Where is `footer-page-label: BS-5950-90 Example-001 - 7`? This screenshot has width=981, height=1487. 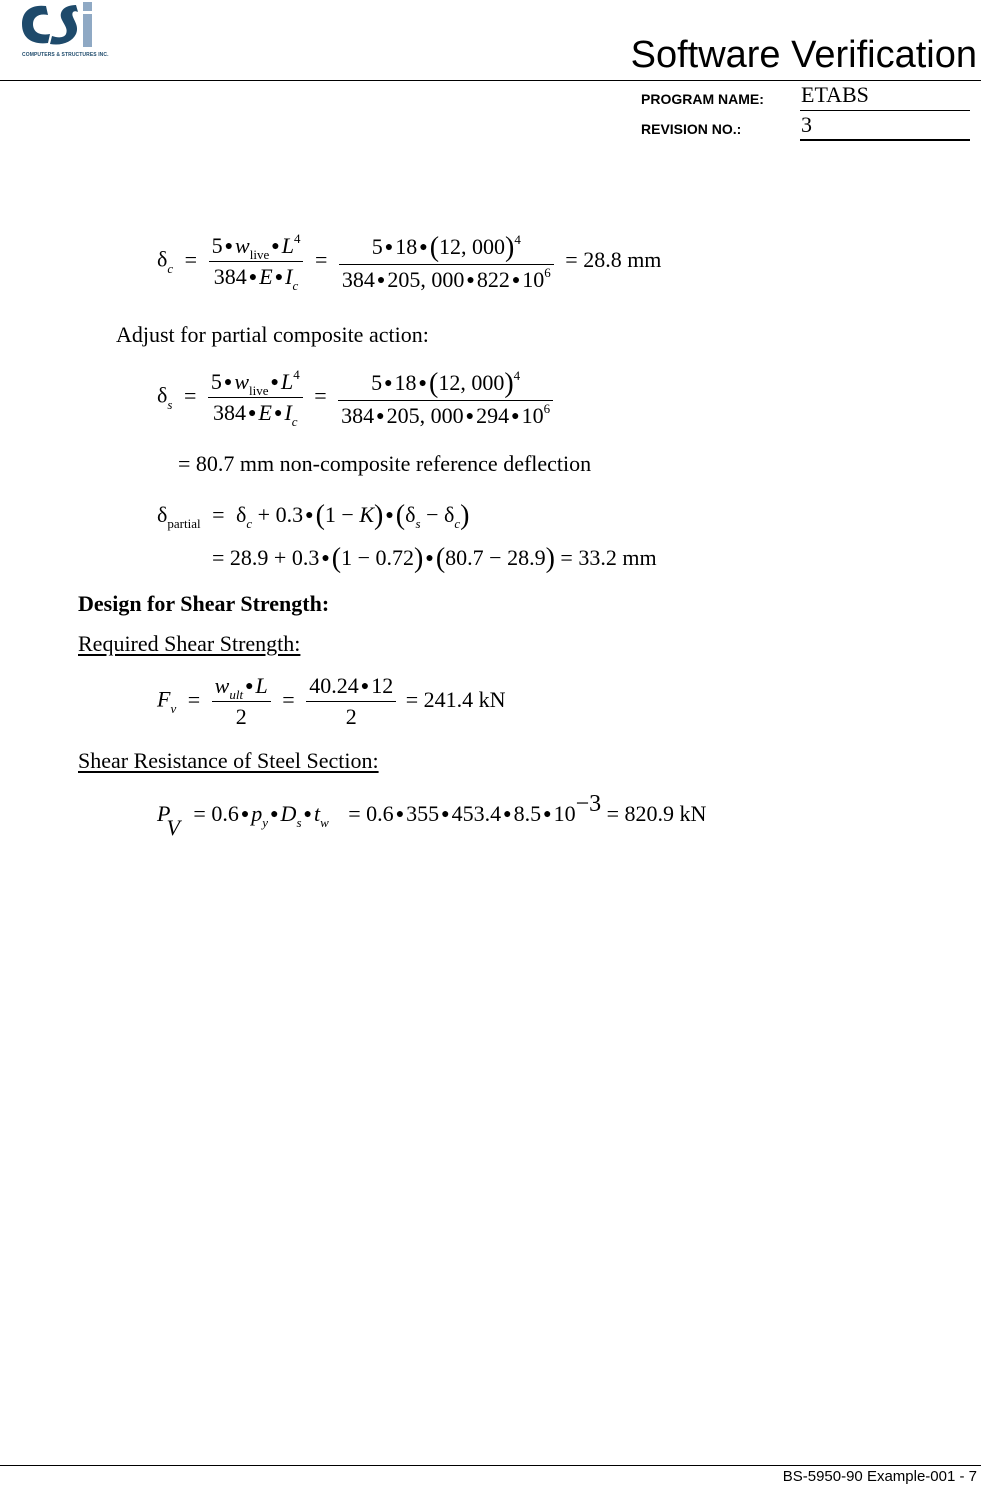 footer-page-label: BS-5950-90 Example-001 - 7 is located at coordinates (879, 1476).